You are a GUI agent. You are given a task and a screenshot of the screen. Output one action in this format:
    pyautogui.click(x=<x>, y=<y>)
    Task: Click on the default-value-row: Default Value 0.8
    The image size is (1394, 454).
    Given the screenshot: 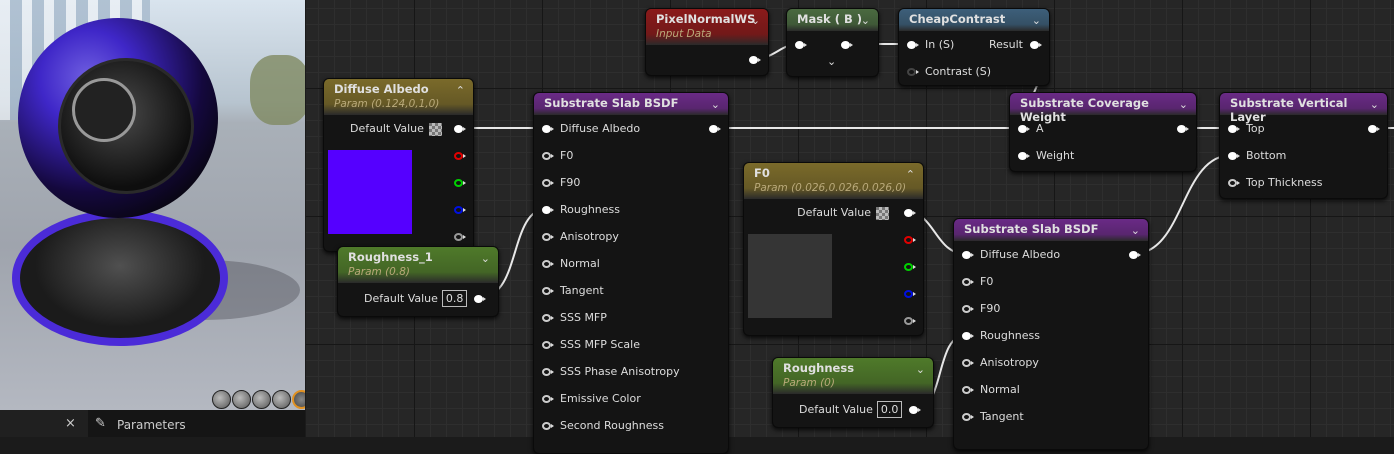 What is the action you would take?
    pyautogui.click(x=416, y=298)
    